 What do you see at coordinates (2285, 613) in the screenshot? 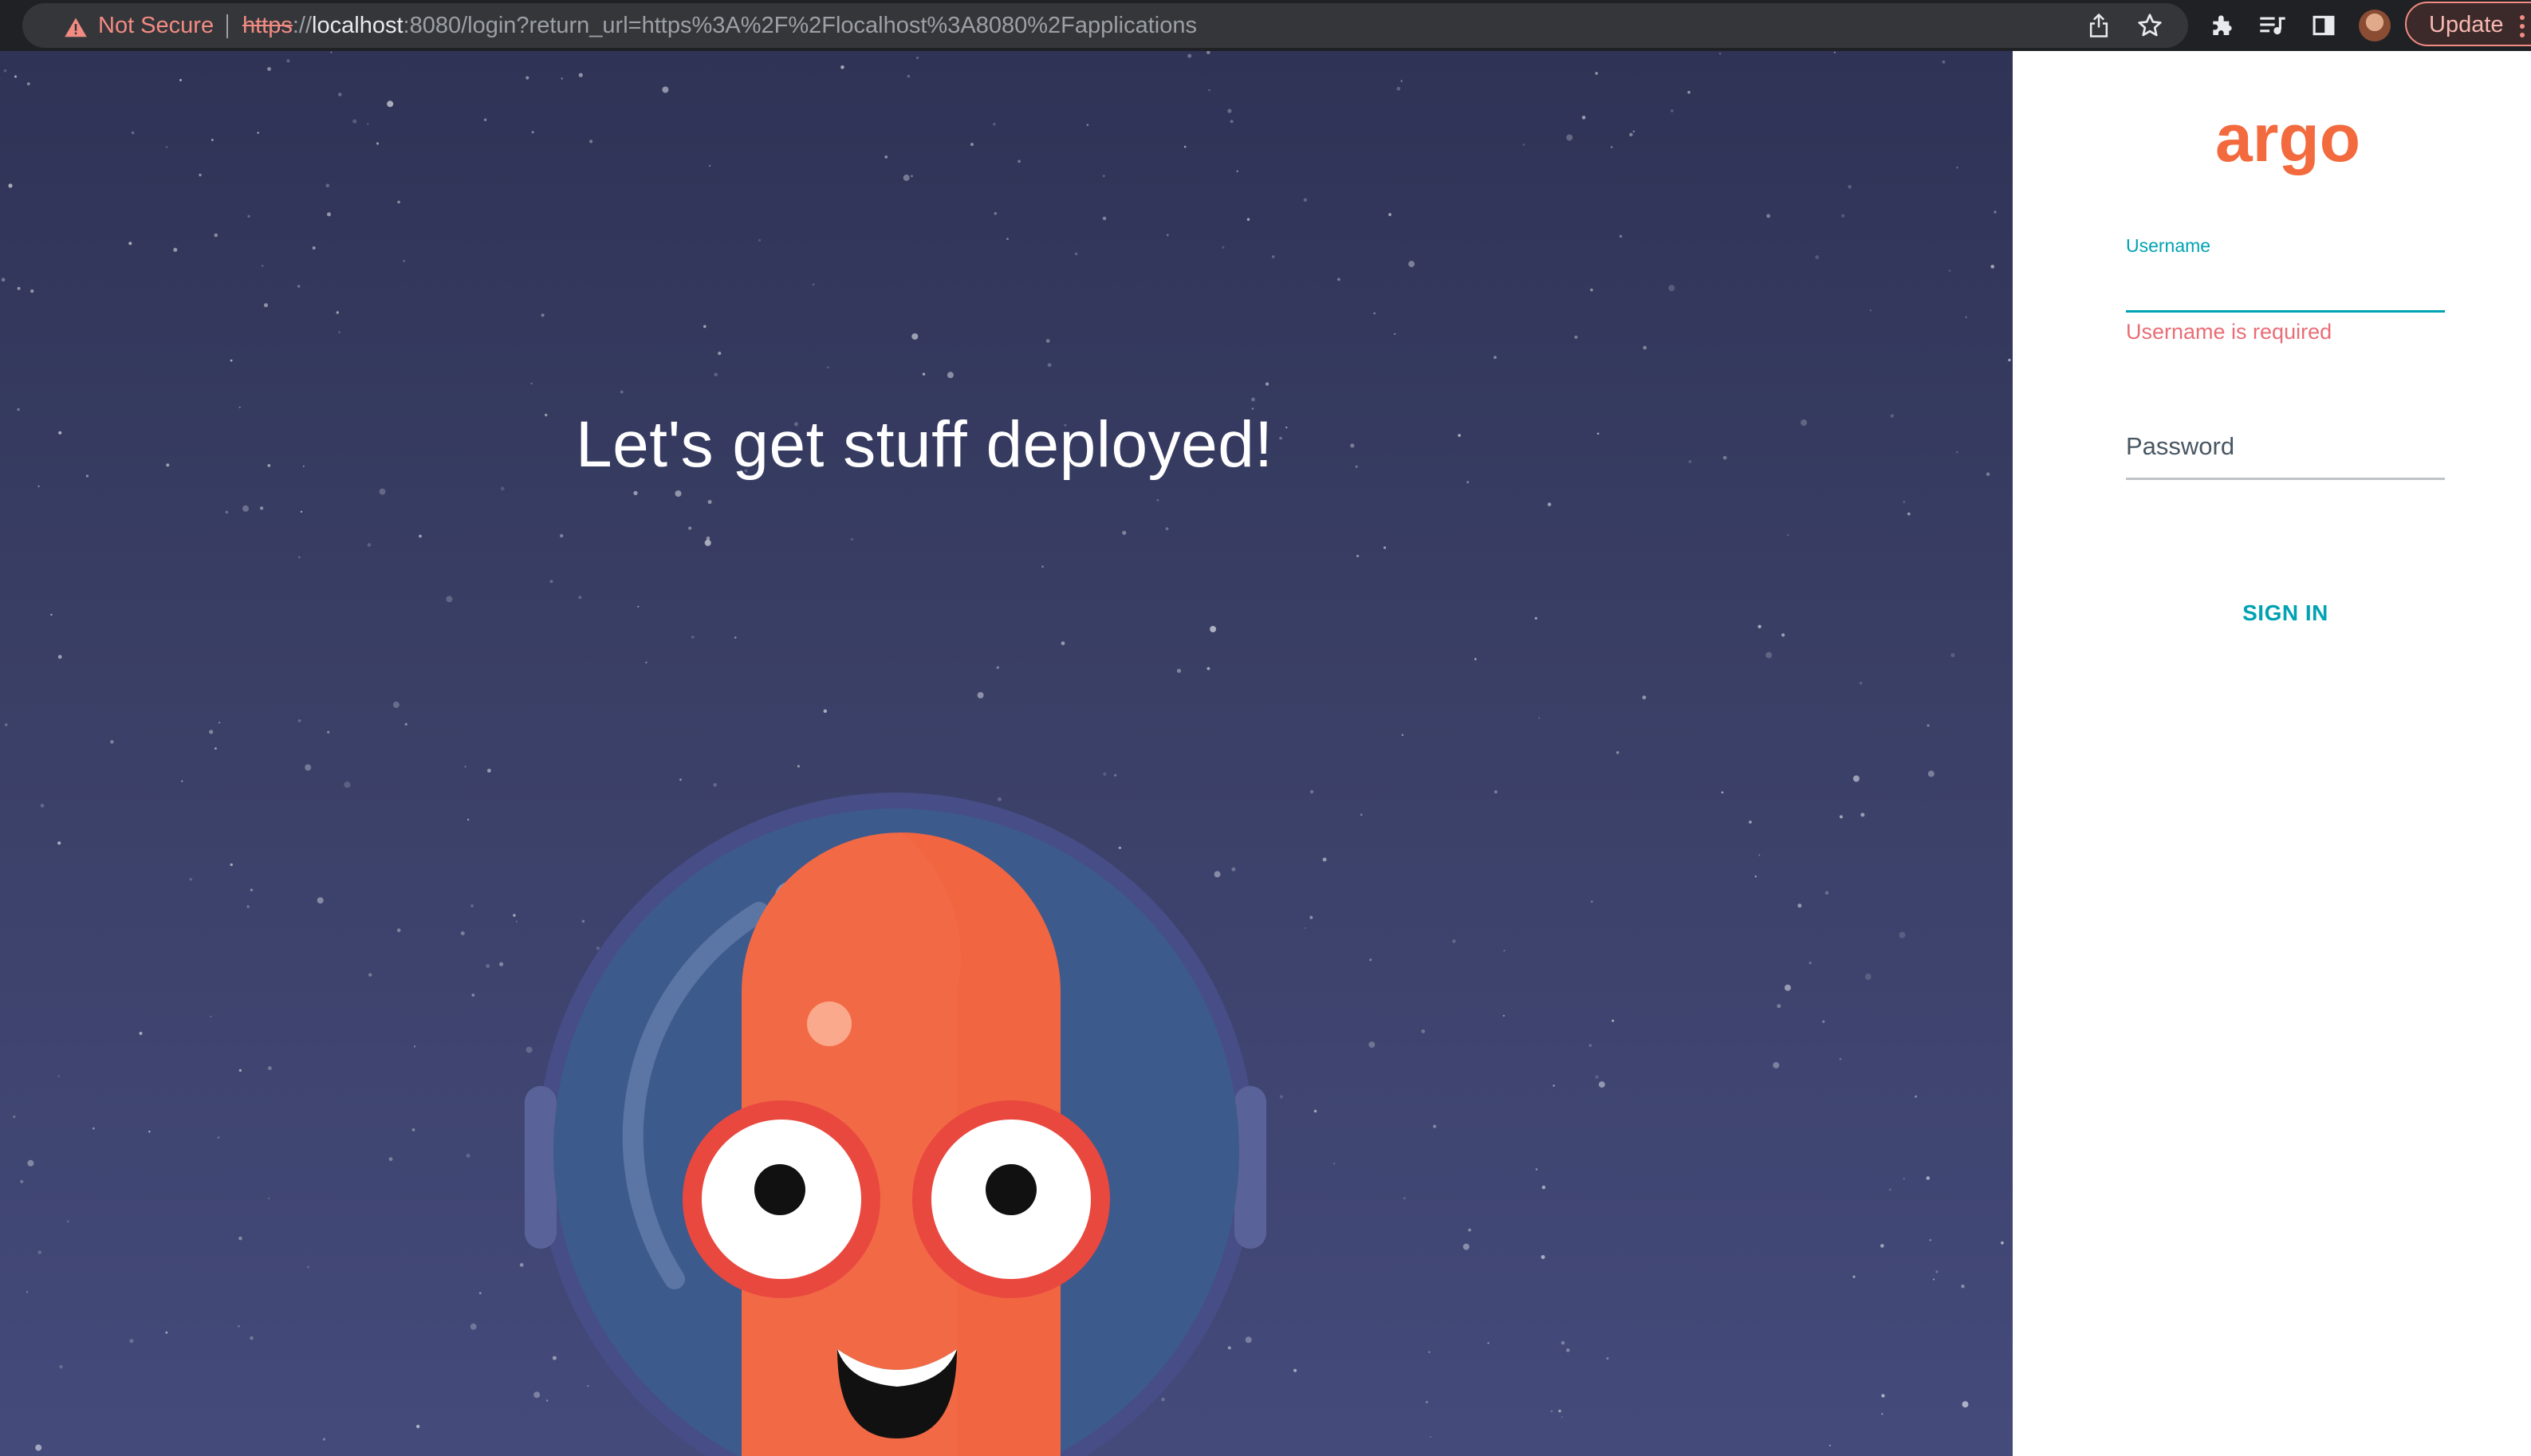
I see `sign-in-button: SIGN IN` at bounding box center [2285, 613].